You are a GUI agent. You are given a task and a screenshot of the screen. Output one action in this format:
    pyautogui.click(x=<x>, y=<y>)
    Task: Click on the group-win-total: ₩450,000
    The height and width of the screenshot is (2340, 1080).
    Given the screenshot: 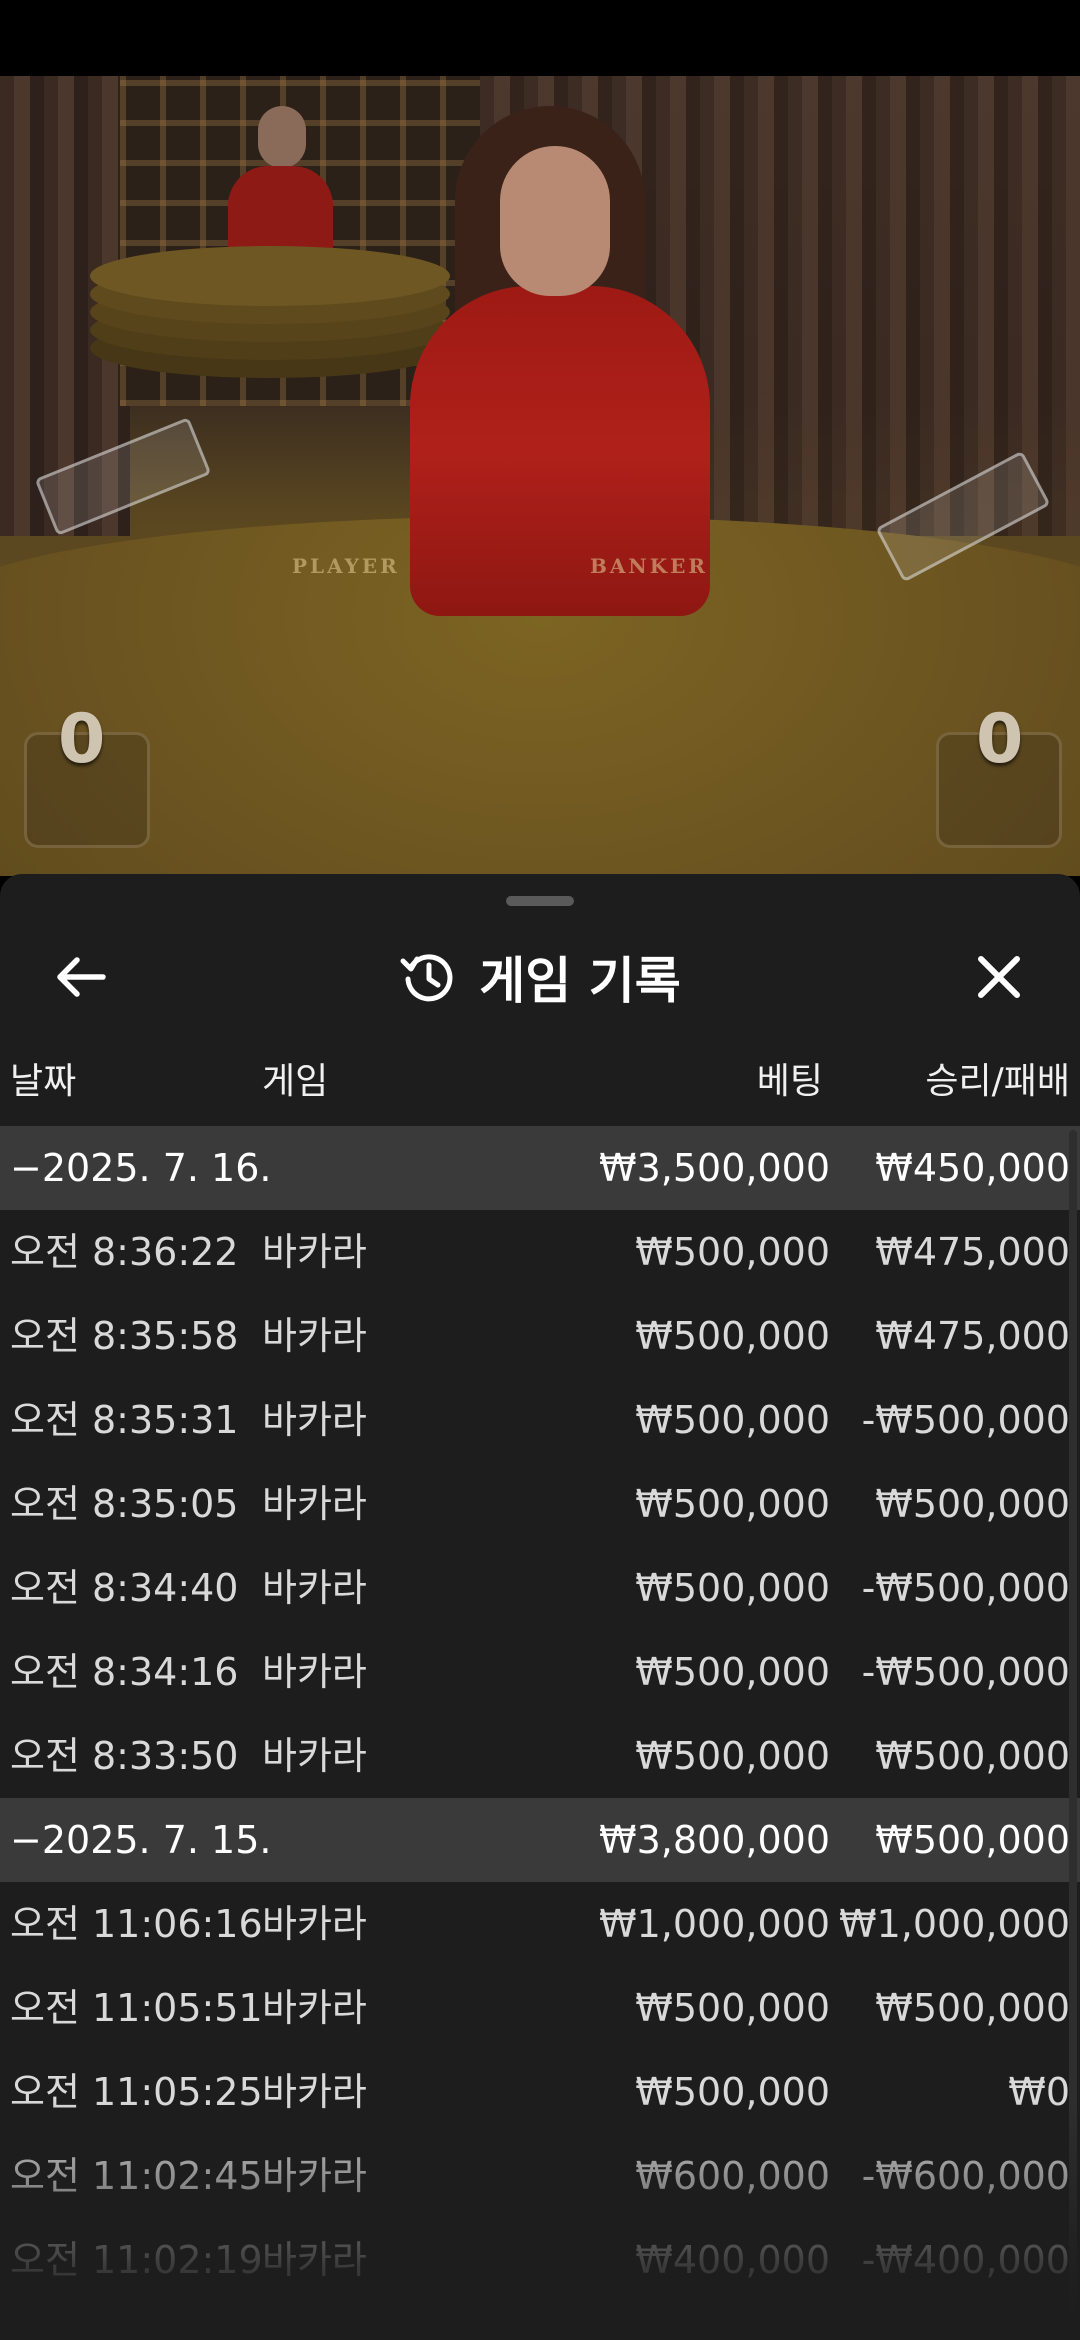 What is the action you would take?
    pyautogui.click(x=972, y=1168)
    